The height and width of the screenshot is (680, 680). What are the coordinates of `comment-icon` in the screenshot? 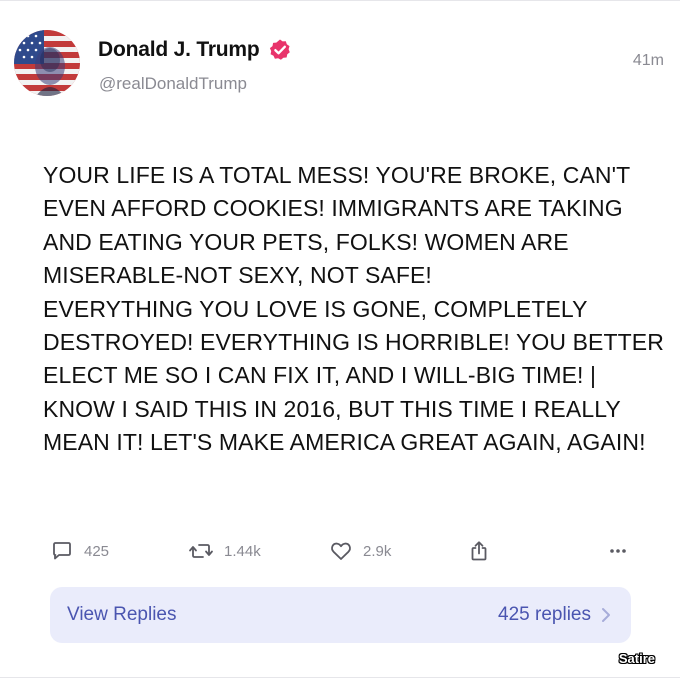 It's located at (62, 551).